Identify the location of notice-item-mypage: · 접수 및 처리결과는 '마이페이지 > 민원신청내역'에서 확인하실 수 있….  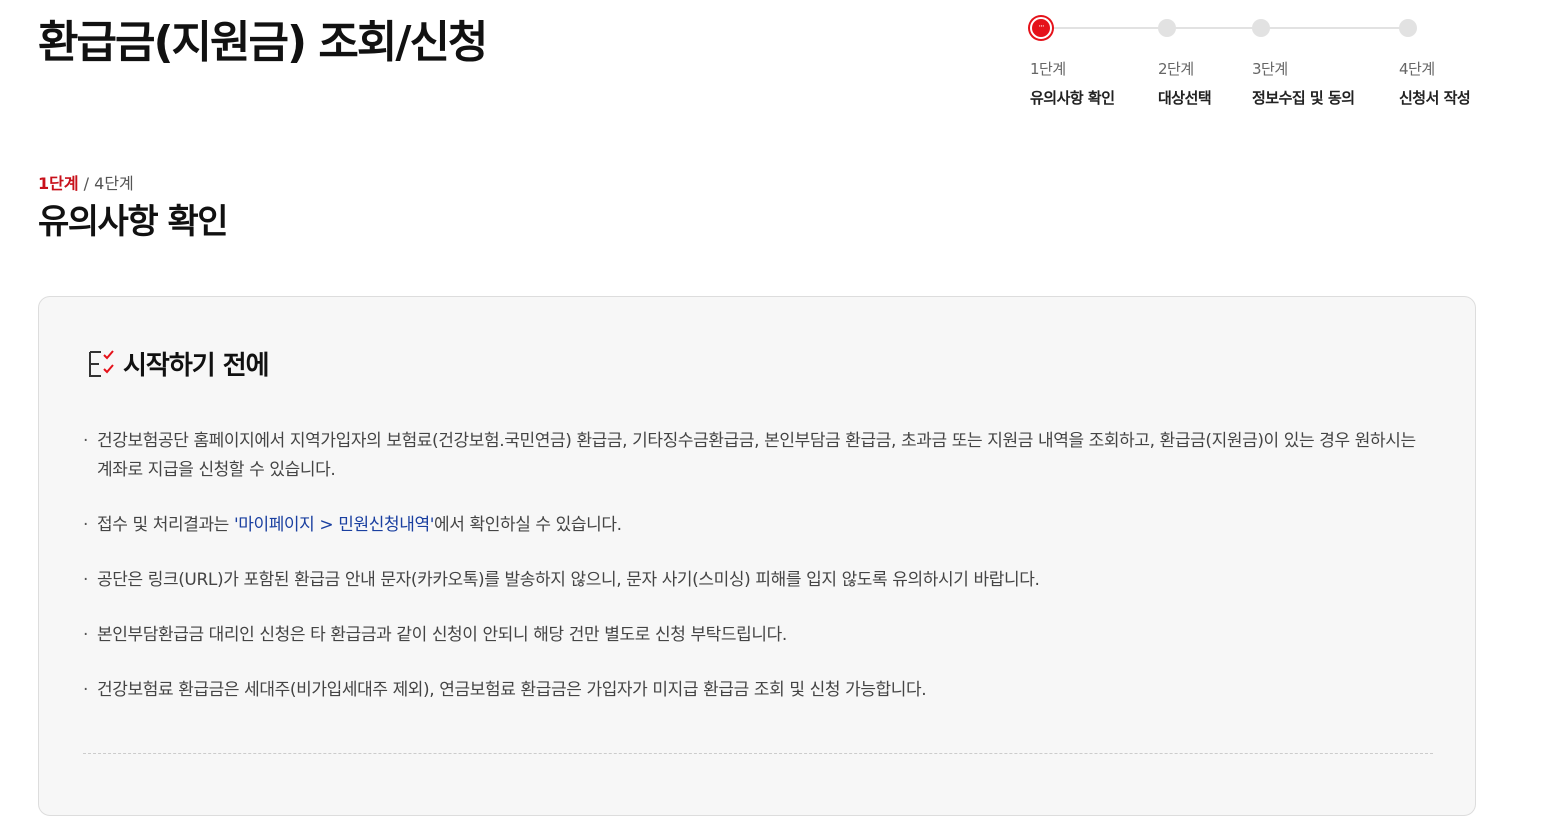
(753, 525).